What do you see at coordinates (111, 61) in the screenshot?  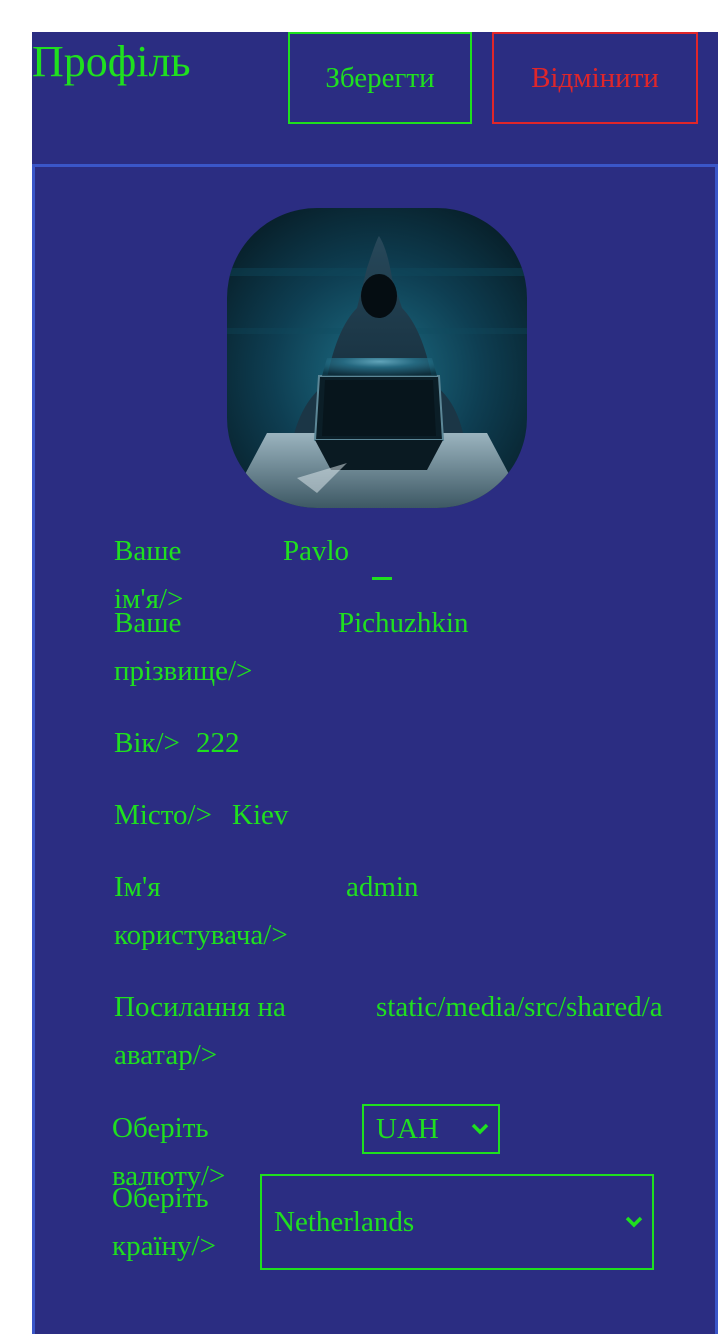 I see `page-title: Профіль` at bounding box center [111, 61].